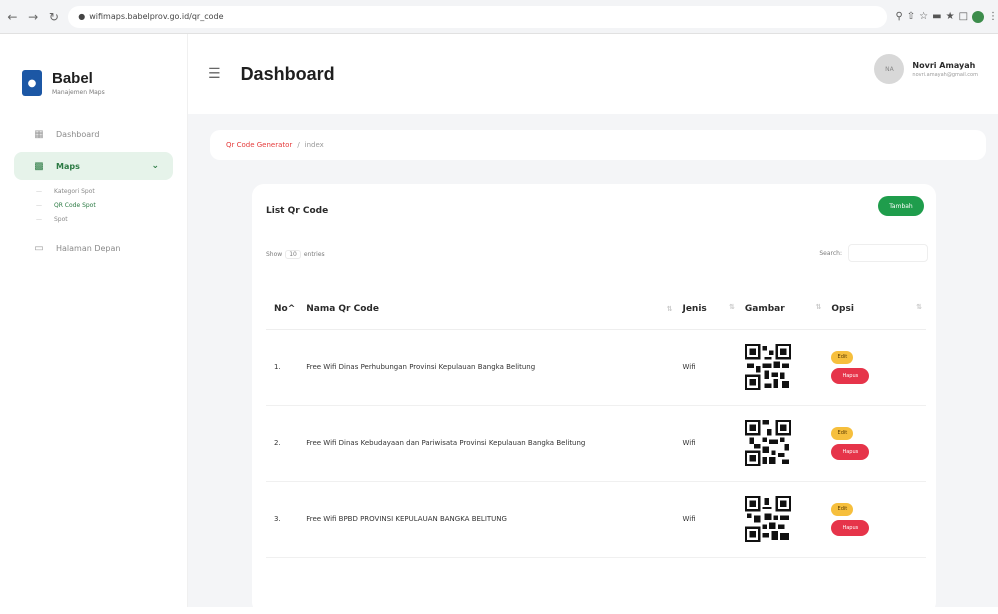  What do you see at coordinates (978, 16) in the screenshot?
I see `profile-icon` at bounding box center [978, 16].